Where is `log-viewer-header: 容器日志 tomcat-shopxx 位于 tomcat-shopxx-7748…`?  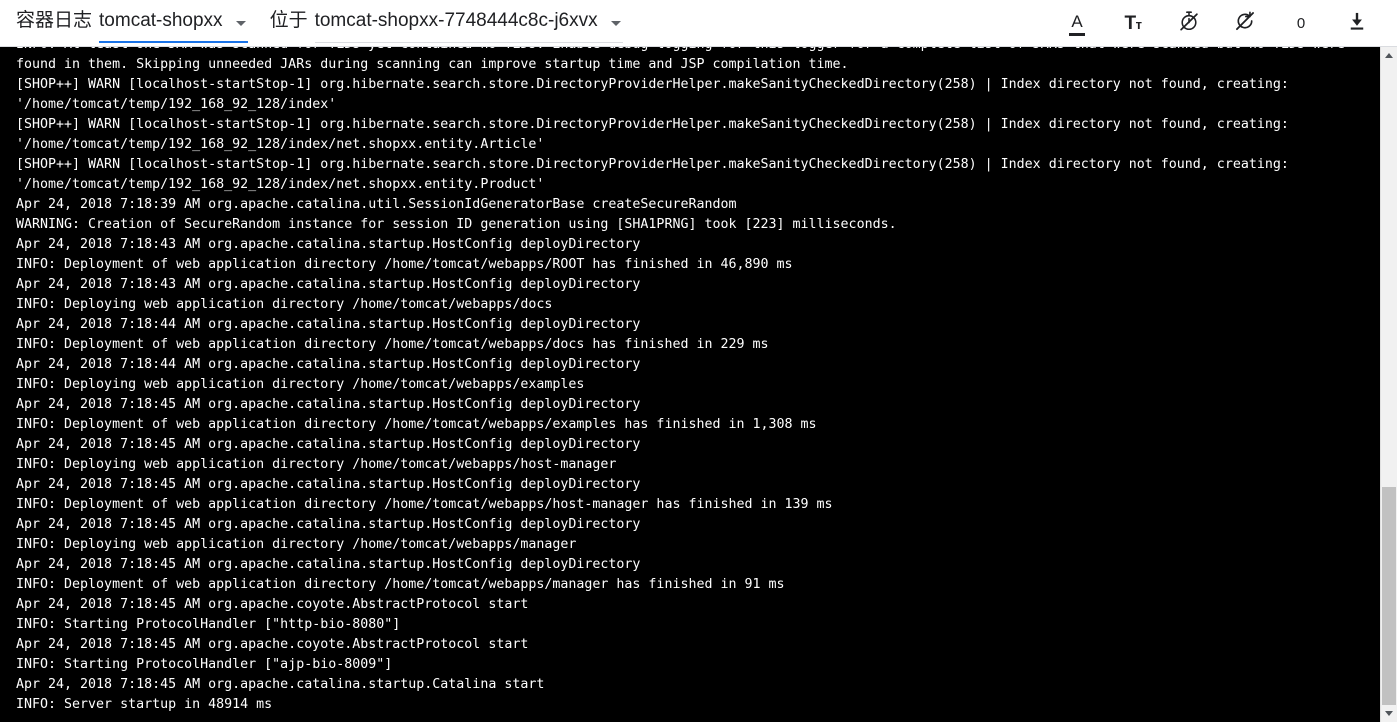
log-viewer-header: 容器日志 tomcat-shopxx 位于 tomcat-shopxx-7748… is located at coordinates (698, 23).